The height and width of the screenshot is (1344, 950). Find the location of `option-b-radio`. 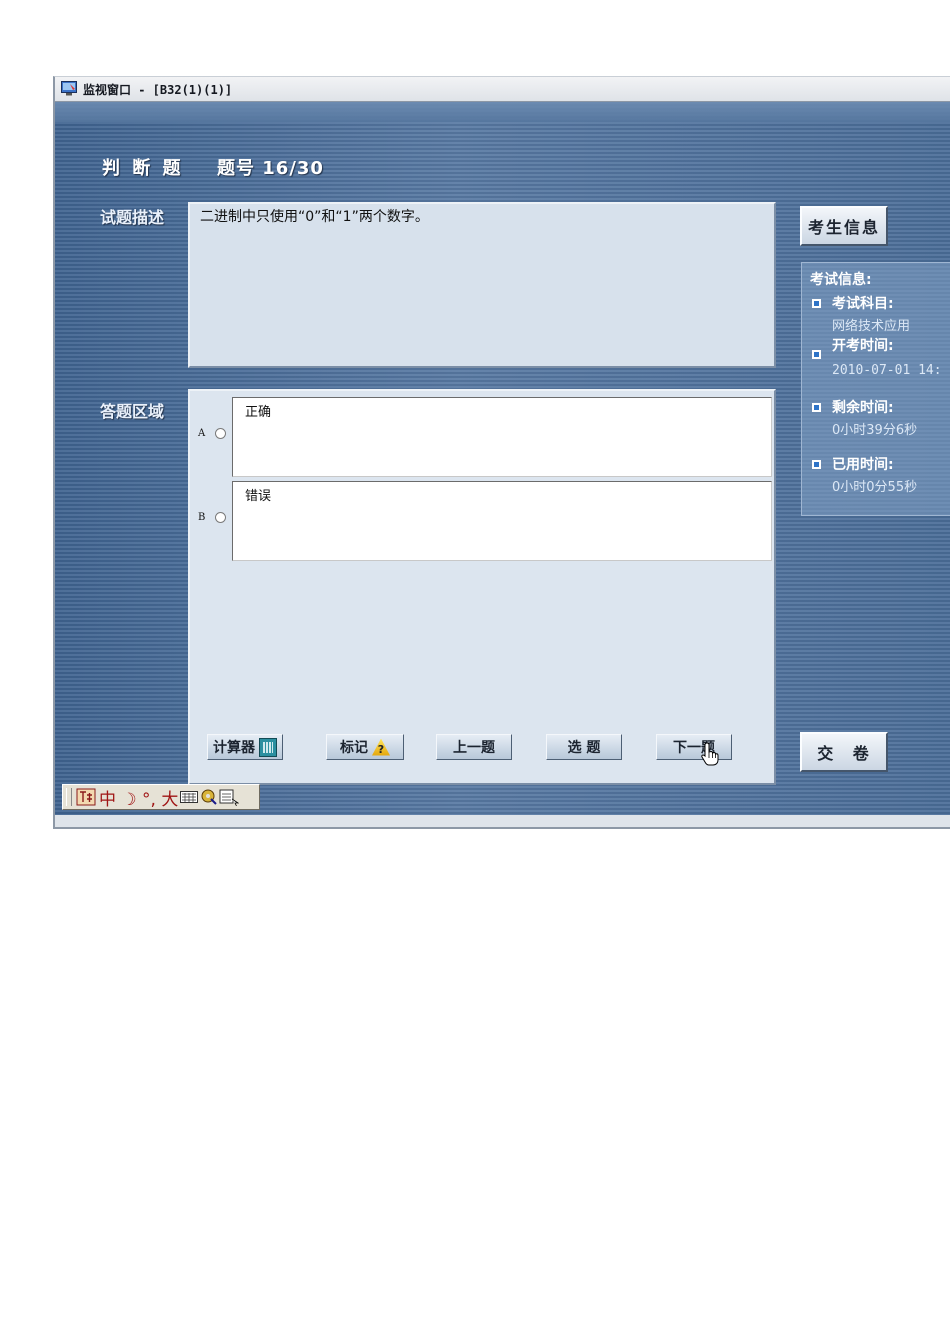

option-b-radio is located at coordinates (220, 517).